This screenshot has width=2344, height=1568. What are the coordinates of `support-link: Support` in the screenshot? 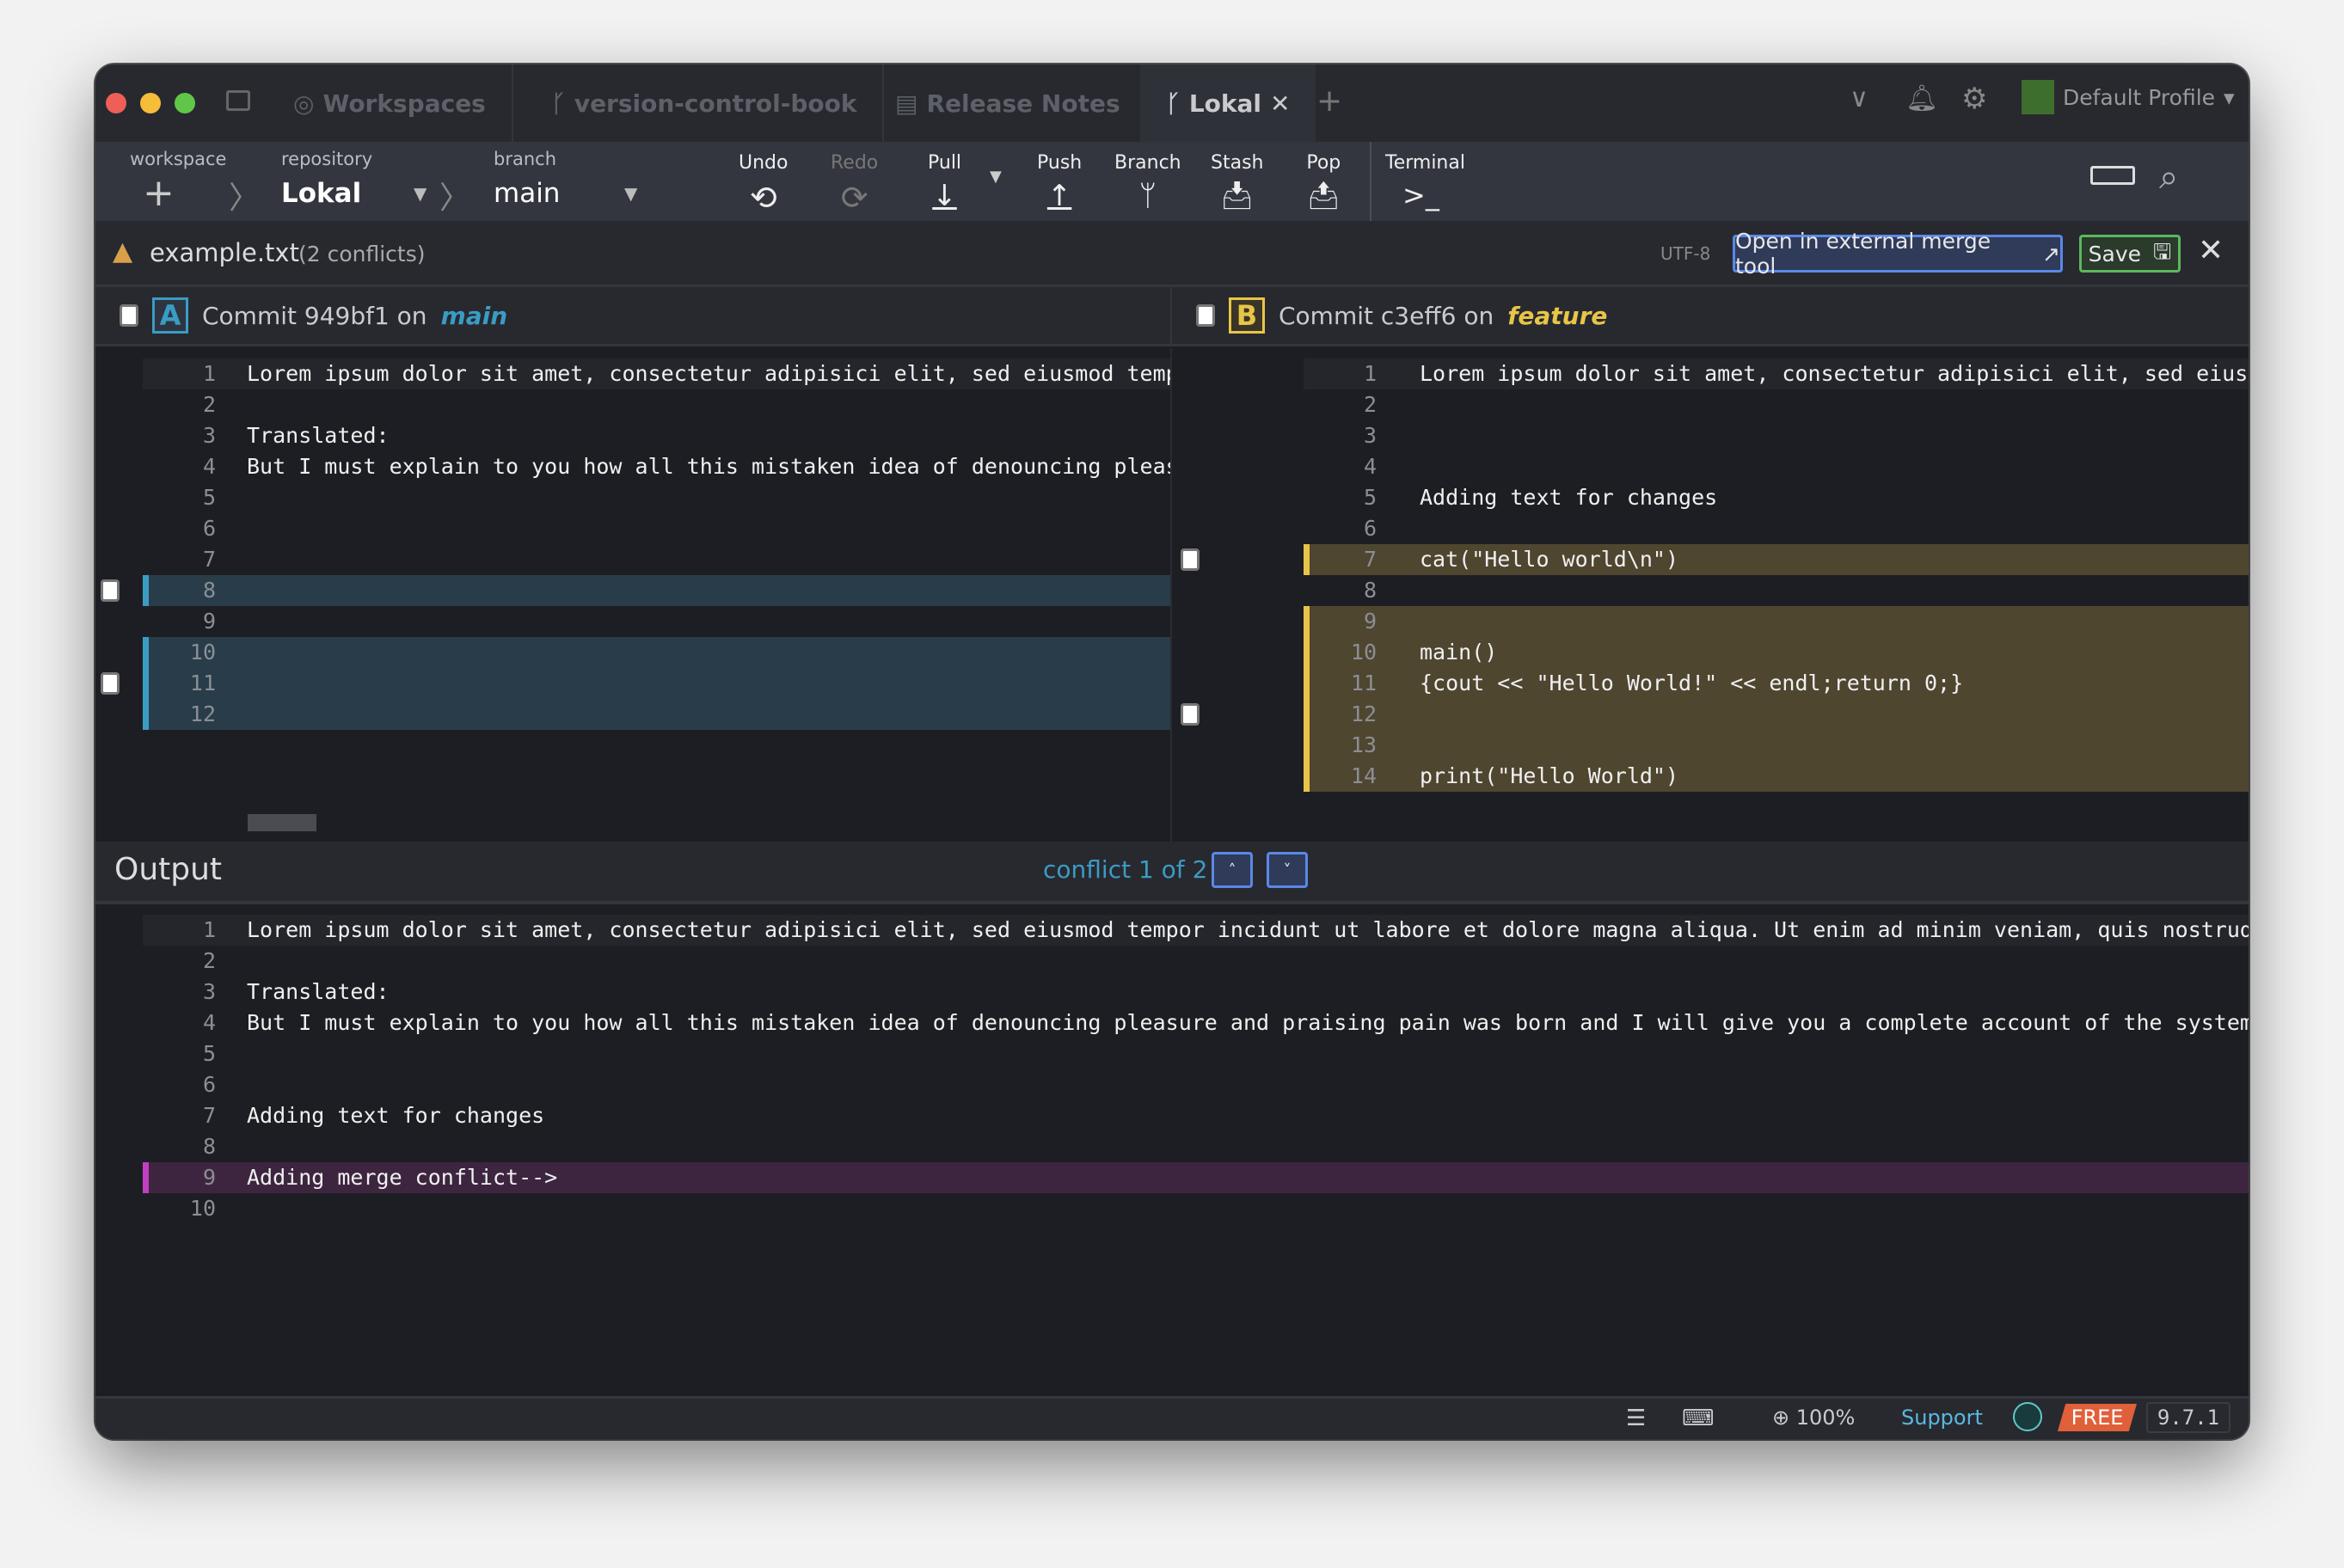 It's located at (1942, 1418).